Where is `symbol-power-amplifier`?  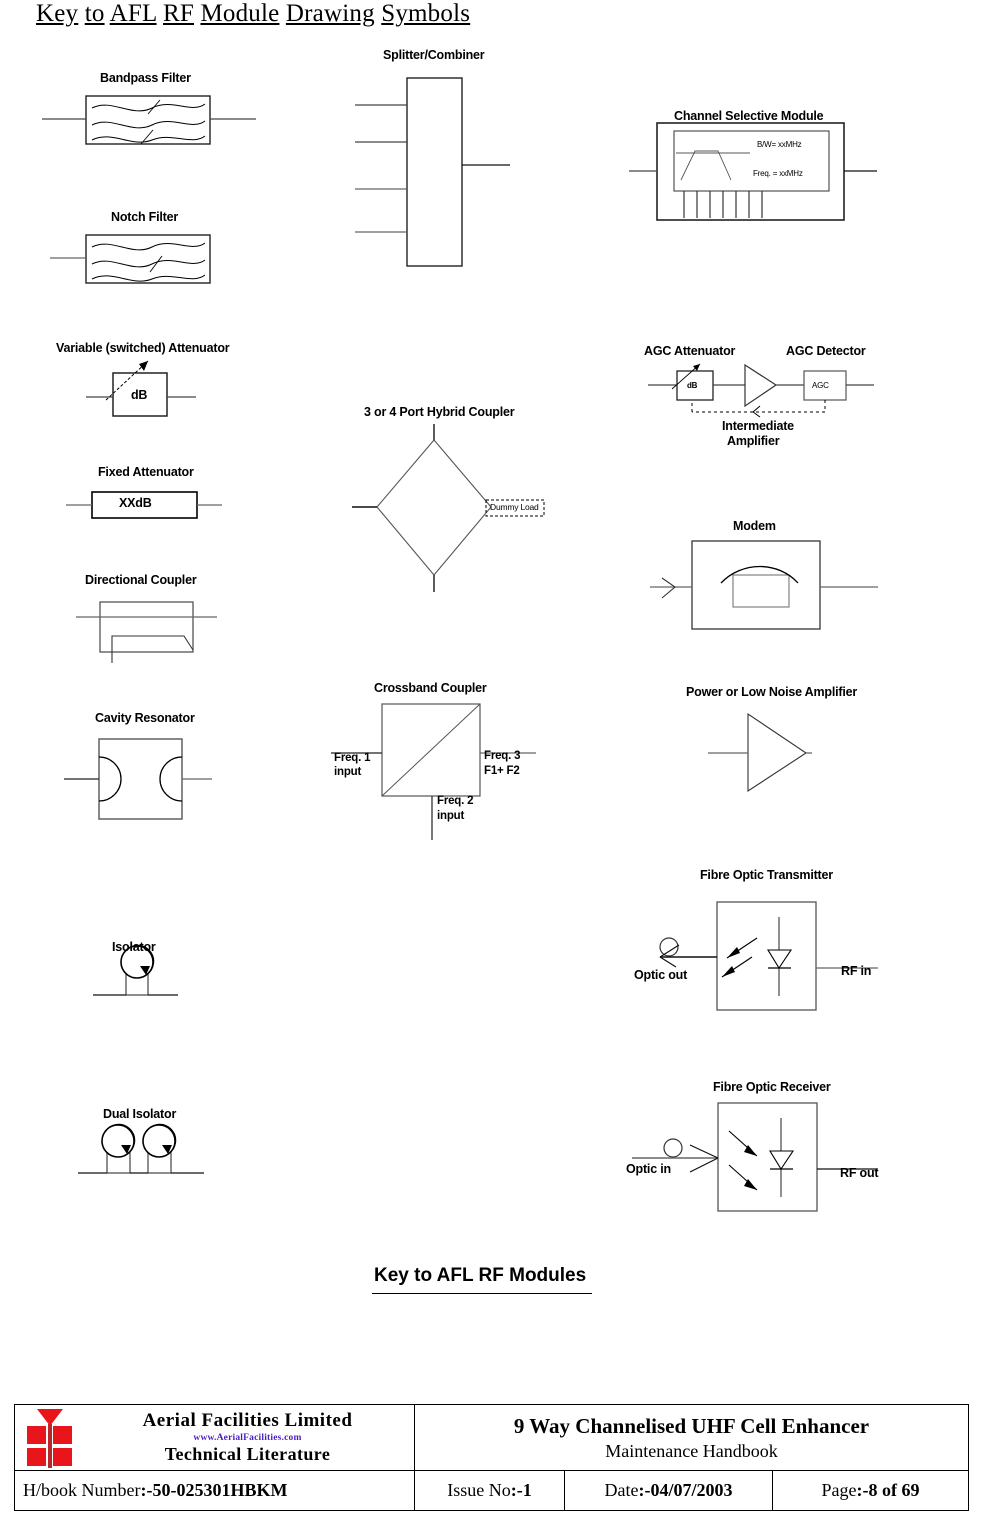 symbol-power-amplifier is located at coordinates (760, 752).